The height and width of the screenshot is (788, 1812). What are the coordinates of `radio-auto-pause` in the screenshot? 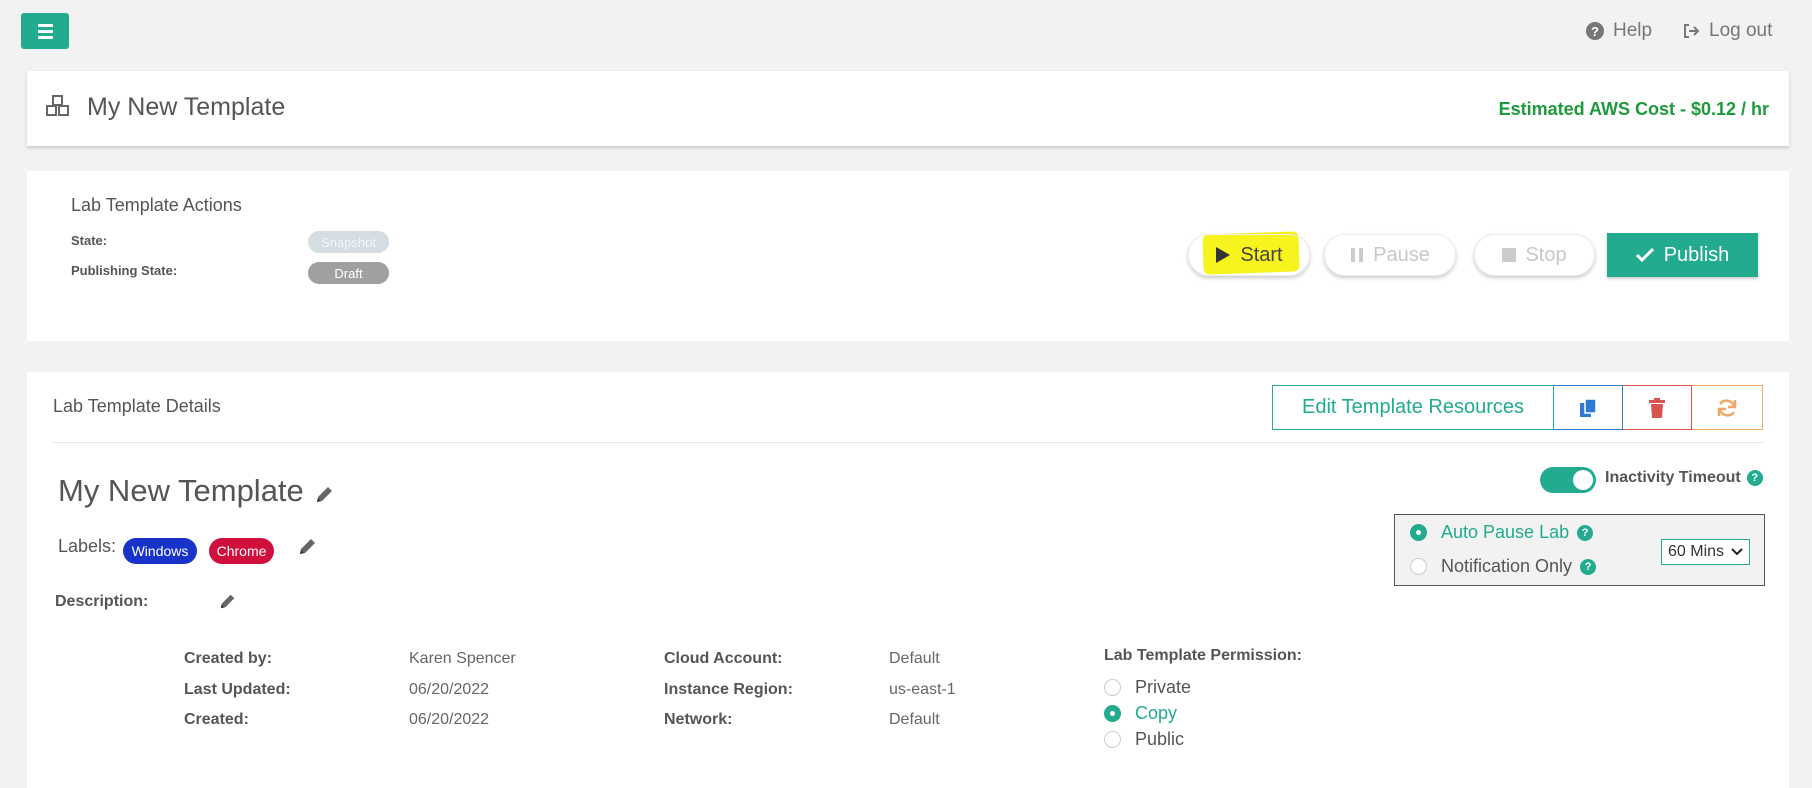 It's located at (1418, 532).